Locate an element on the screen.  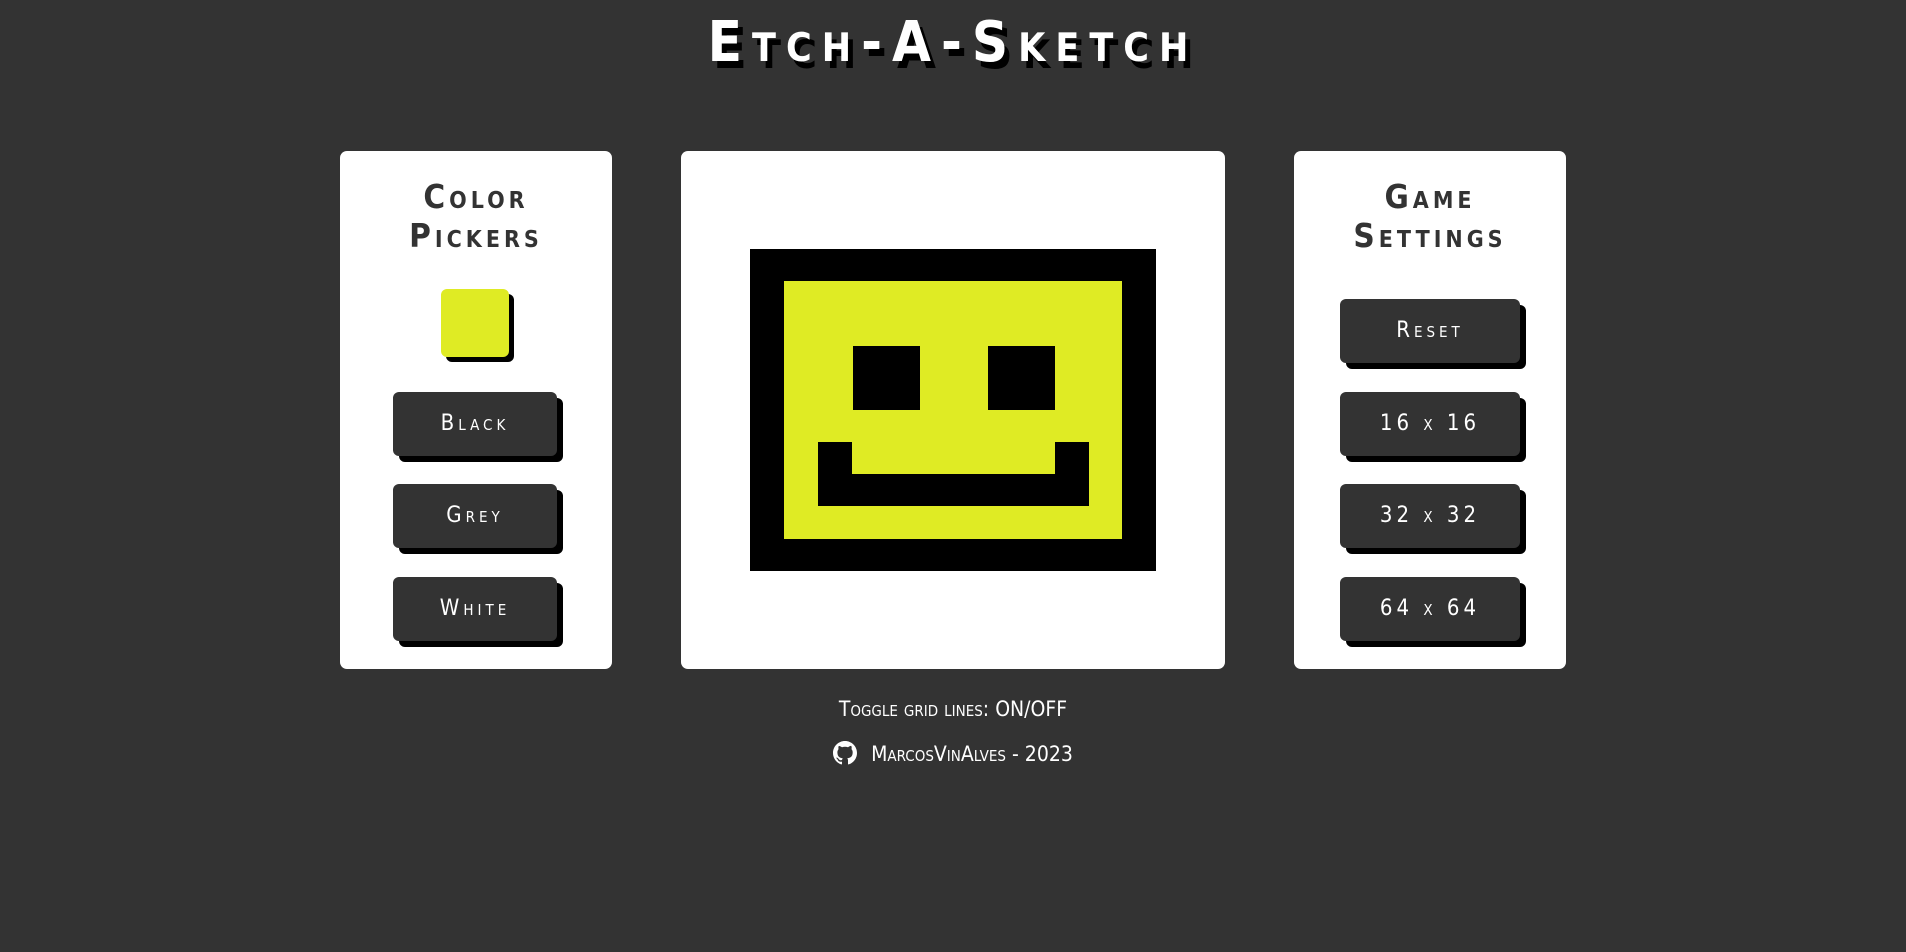
footer: MarcosVinAlves - 2023 is located at coordinates (953, 753).